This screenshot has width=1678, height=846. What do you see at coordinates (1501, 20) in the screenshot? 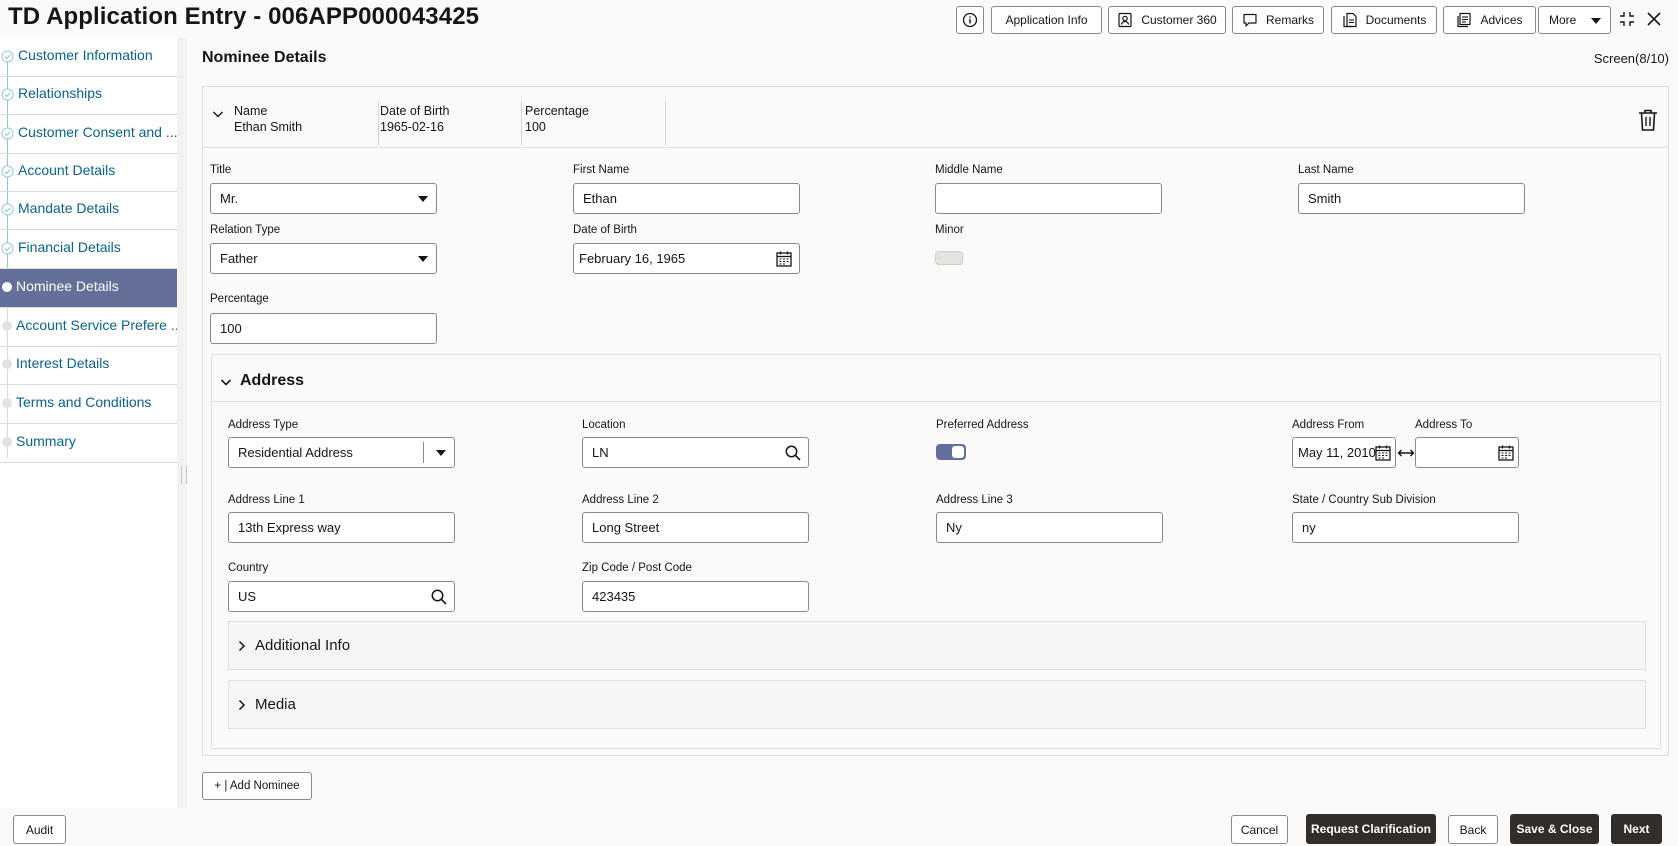
I see `advices-label: Advices` at bounding box center [1501, 20].